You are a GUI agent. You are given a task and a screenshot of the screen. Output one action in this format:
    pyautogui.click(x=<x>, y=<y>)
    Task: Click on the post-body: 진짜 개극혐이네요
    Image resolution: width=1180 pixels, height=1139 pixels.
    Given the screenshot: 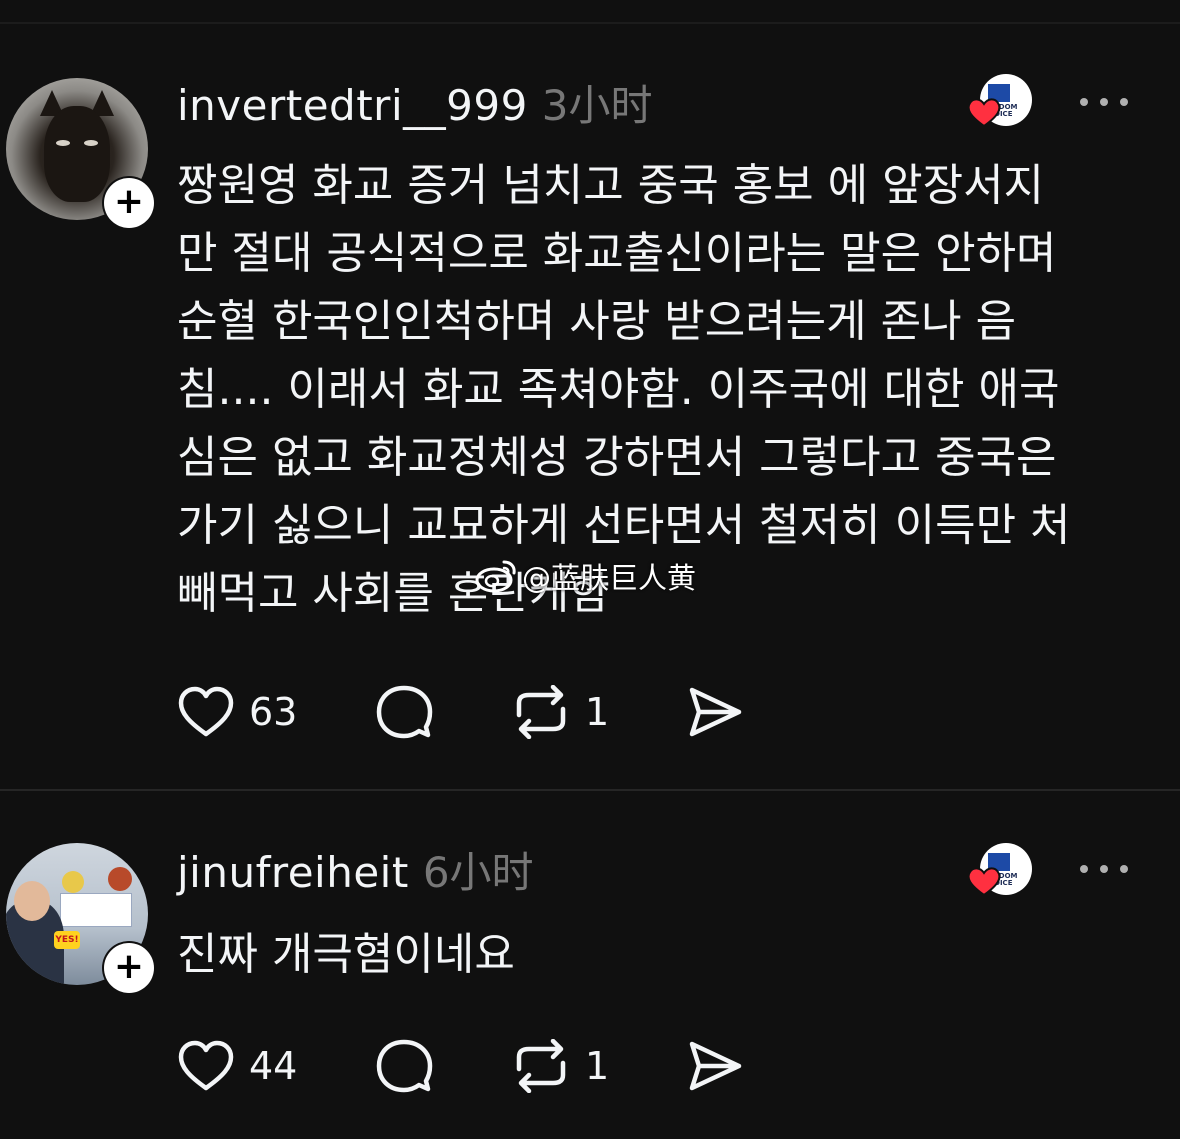 What is the action you would take?
    pyautogui.click(x=346, y=954)
    